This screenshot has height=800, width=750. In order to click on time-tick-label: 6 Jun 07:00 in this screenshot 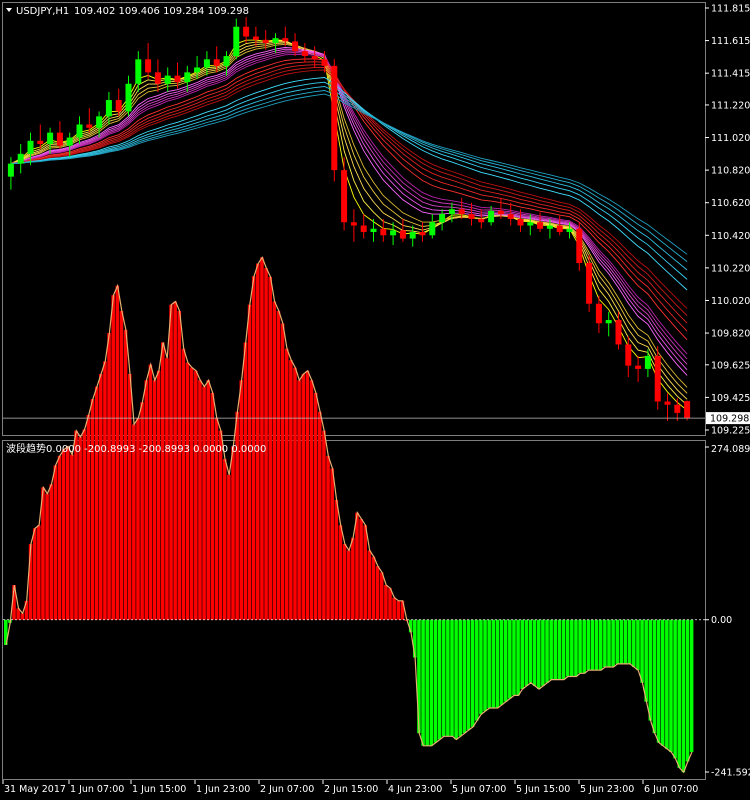, I will do `click(671, 789)`.